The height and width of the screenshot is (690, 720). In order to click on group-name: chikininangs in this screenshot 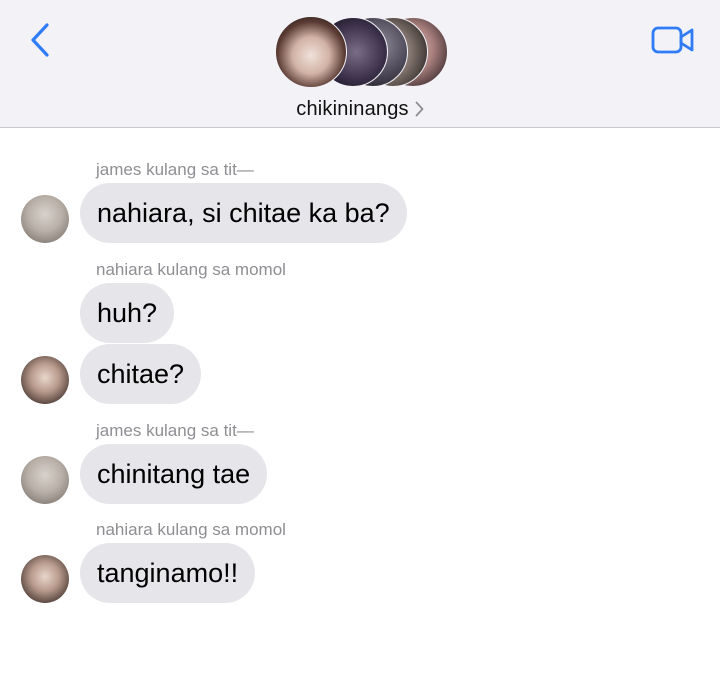, I will do `click(352, 108)`.